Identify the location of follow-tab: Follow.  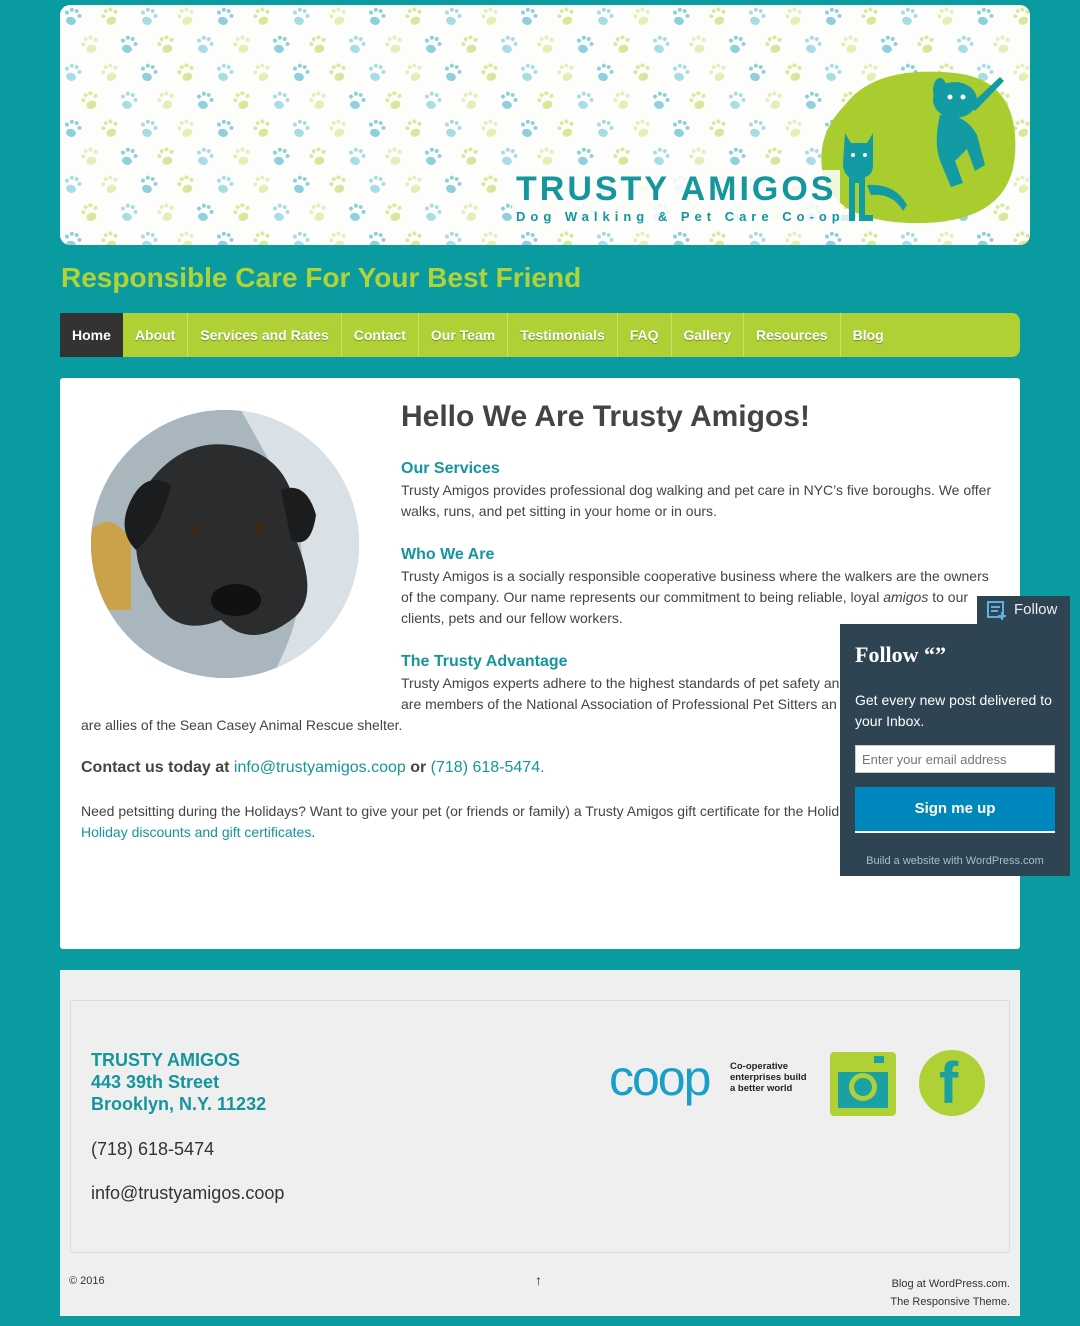
(1023, 610).